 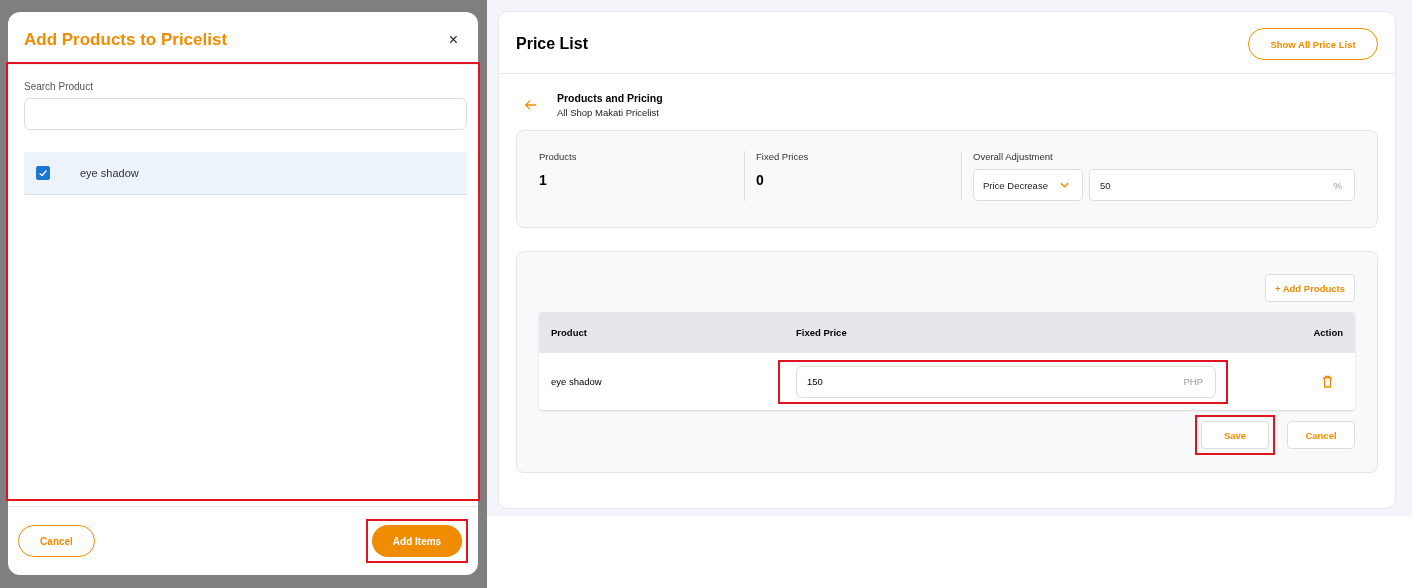 I want to click on field-label: Search Product, so click(x=59, y=86).